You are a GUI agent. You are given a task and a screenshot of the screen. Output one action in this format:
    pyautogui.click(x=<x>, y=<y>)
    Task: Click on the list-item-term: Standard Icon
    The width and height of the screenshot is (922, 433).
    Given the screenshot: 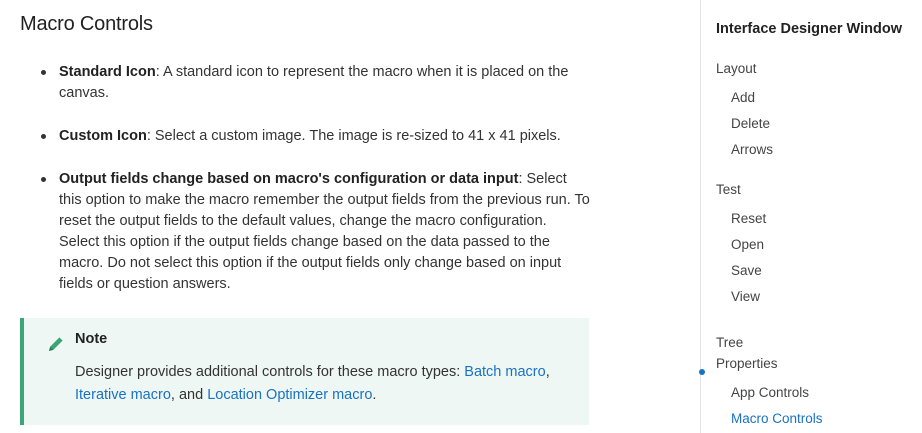 What is the action you would take?
    pyautogui.click(x=107, y=72)
    